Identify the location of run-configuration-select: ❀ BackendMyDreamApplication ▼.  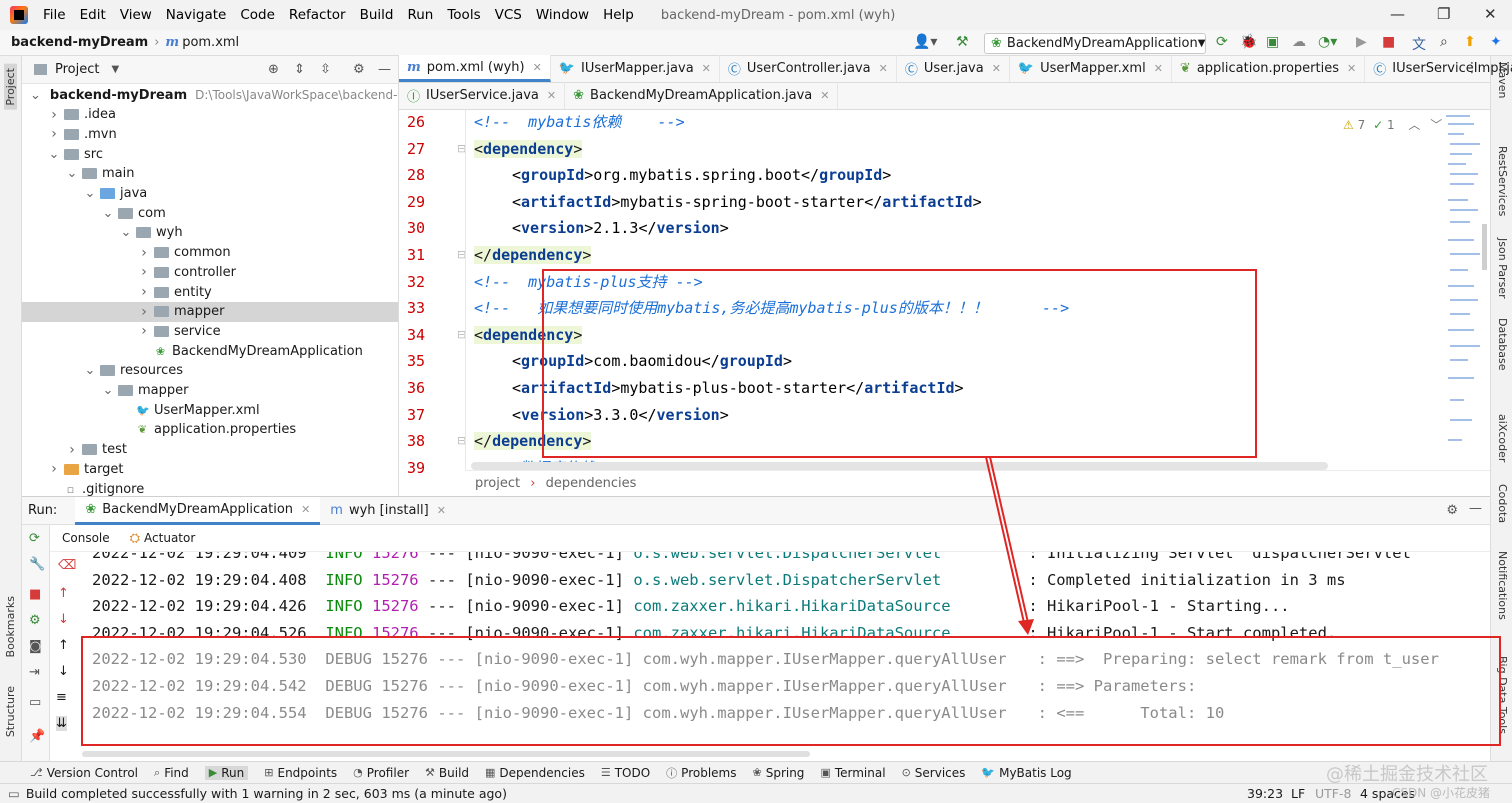
(1095, 43).